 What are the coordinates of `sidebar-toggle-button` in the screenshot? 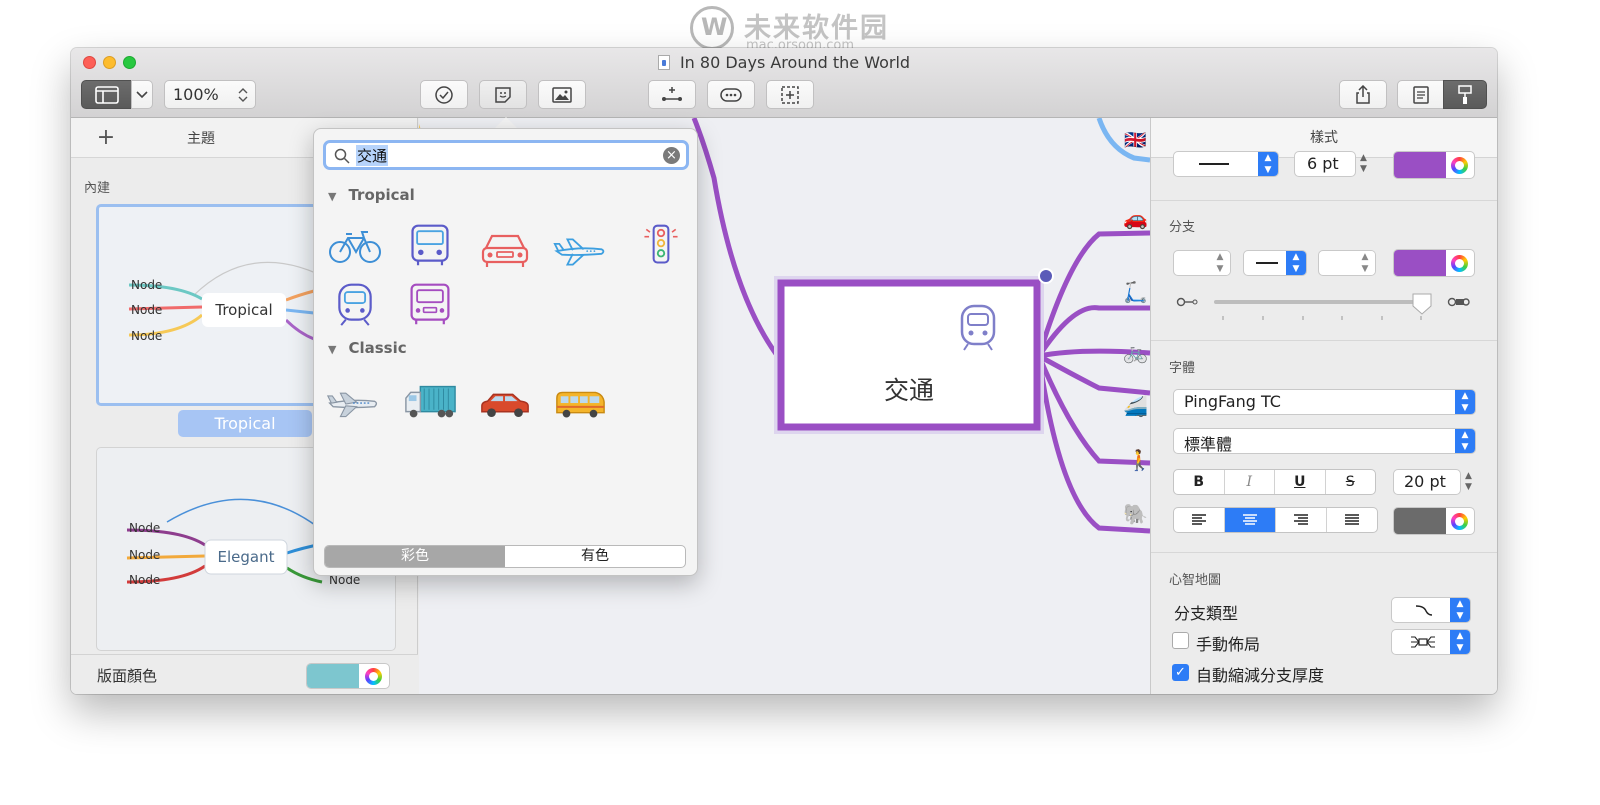 It's located at (106, 94).